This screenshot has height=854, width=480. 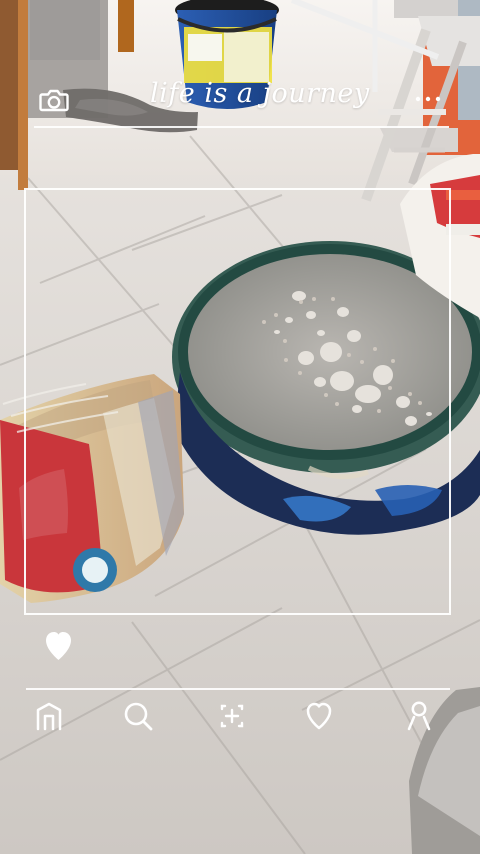 I want to click on add-icon, so click(x=232, y=716).